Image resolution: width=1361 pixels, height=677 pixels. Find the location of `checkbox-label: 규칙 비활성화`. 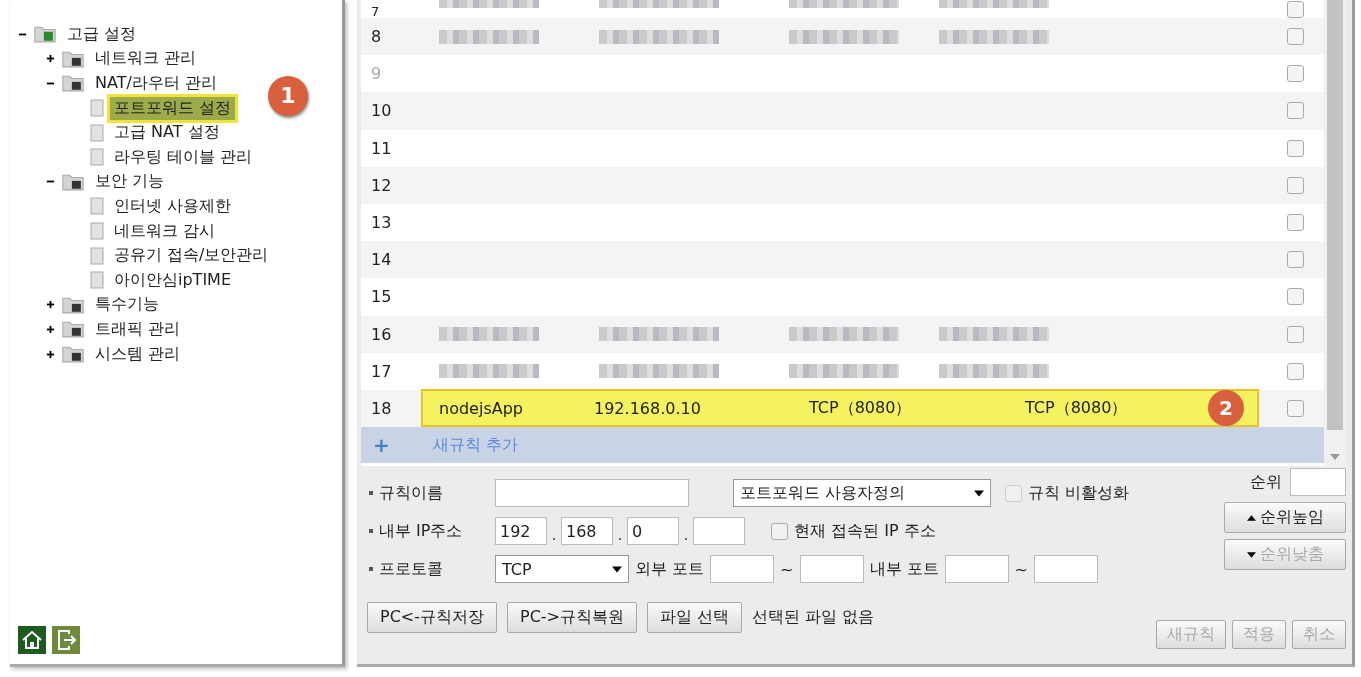

checkbox-label: 규칙 비활성화 is located at coordinates (1079, 493).